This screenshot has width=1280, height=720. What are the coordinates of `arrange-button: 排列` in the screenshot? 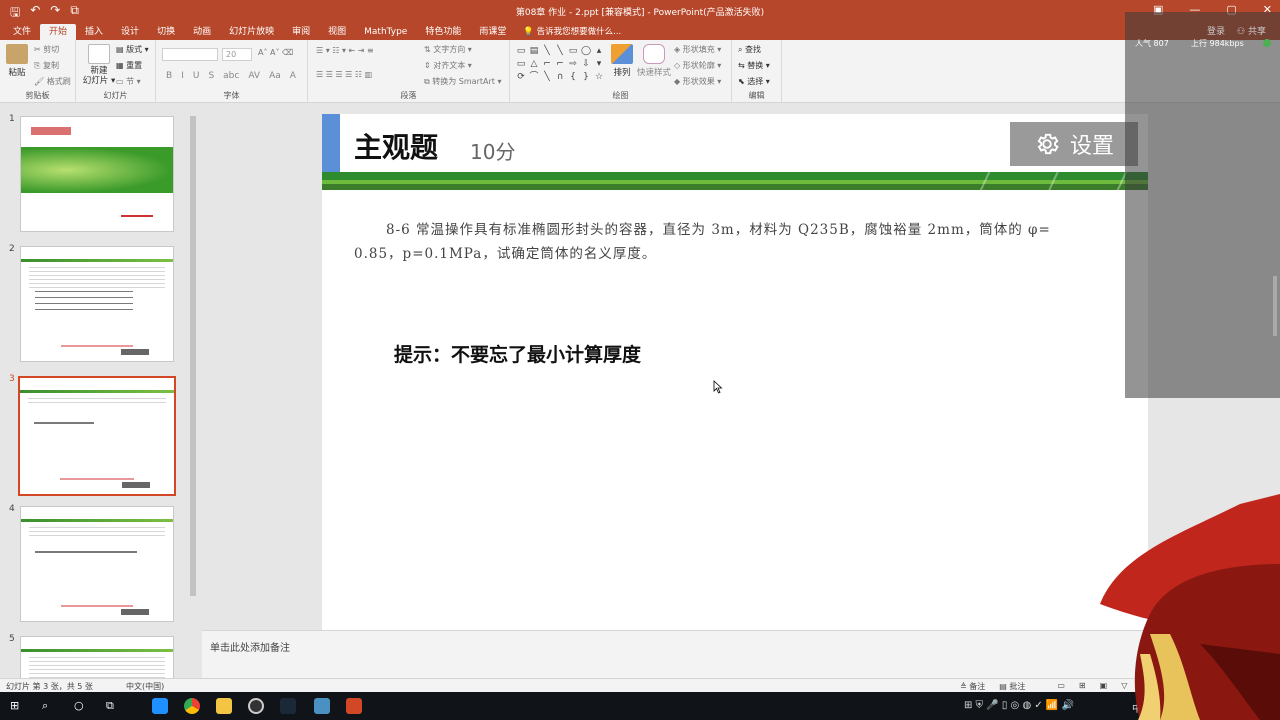 It's located at (622, 61).